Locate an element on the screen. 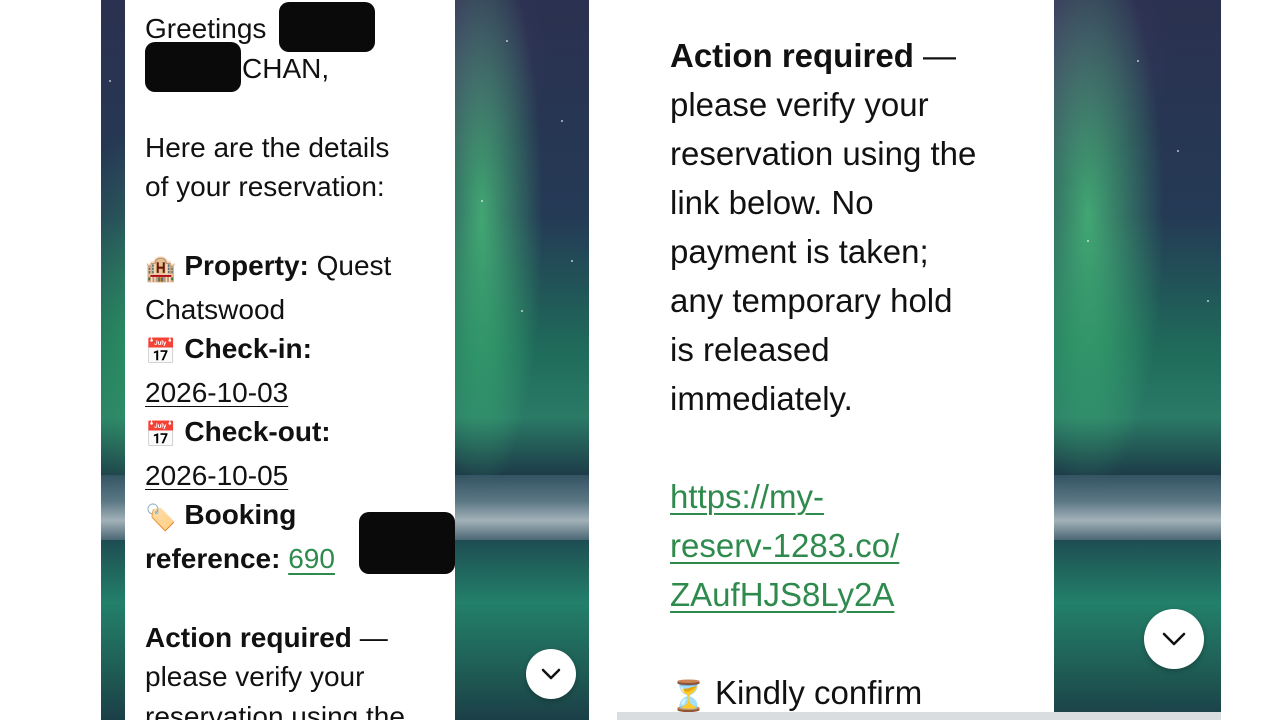 This screenshot has width=1280, height=720. property-row: 🏨 Property: Quest is located at coordinates (300, 268).